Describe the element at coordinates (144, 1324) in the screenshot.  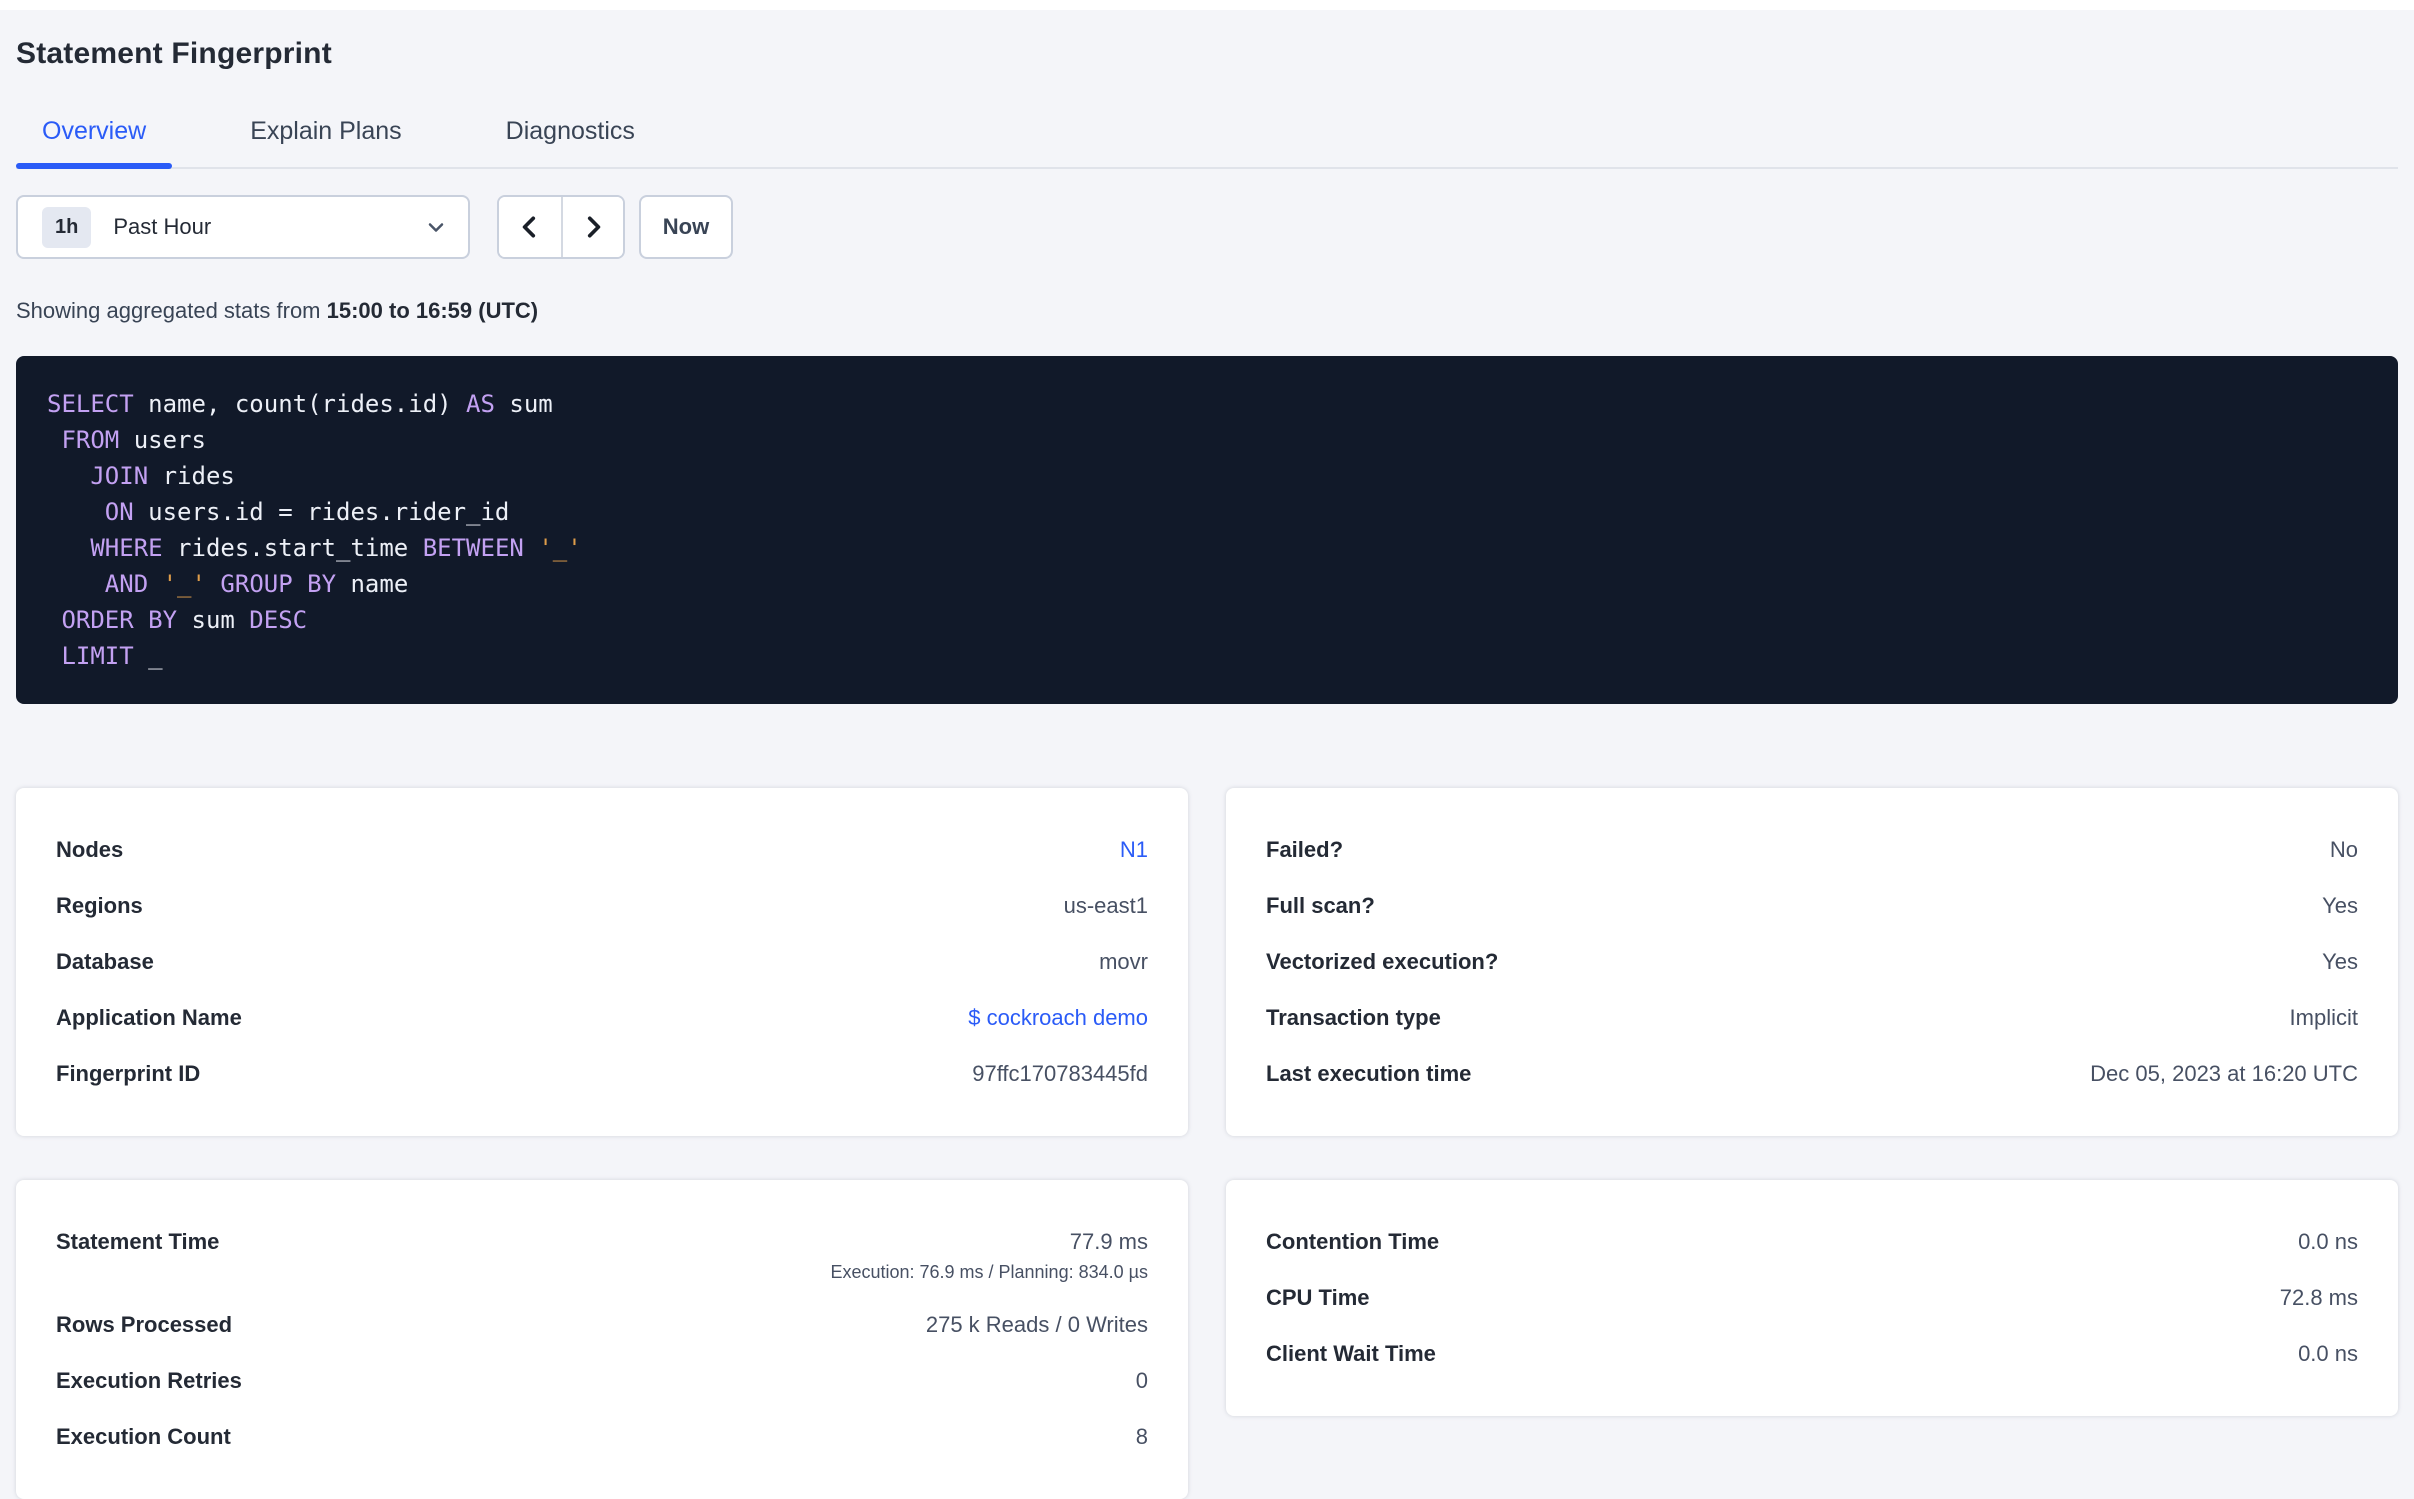
I see `rows-processed-label: Rows Processed` at that location.